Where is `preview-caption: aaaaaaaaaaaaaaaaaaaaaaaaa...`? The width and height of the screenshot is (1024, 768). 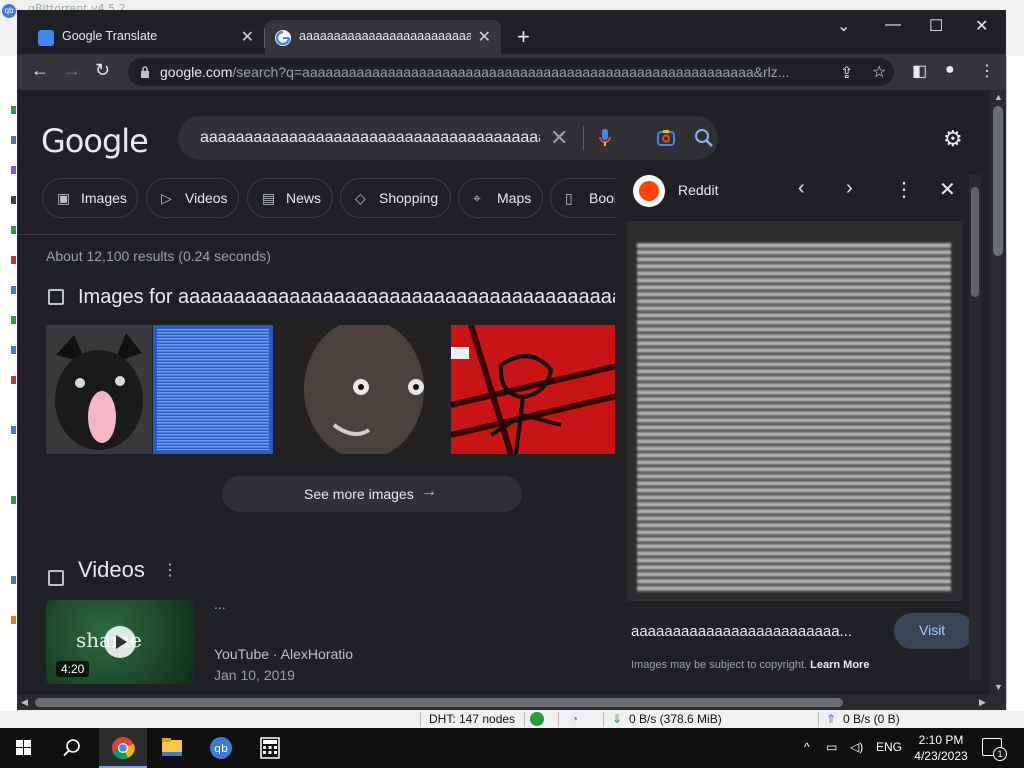
preview-caption: aaaaaaaaaaaaaaaaaaaaaaaaa... is located at coordinates (757, 631).